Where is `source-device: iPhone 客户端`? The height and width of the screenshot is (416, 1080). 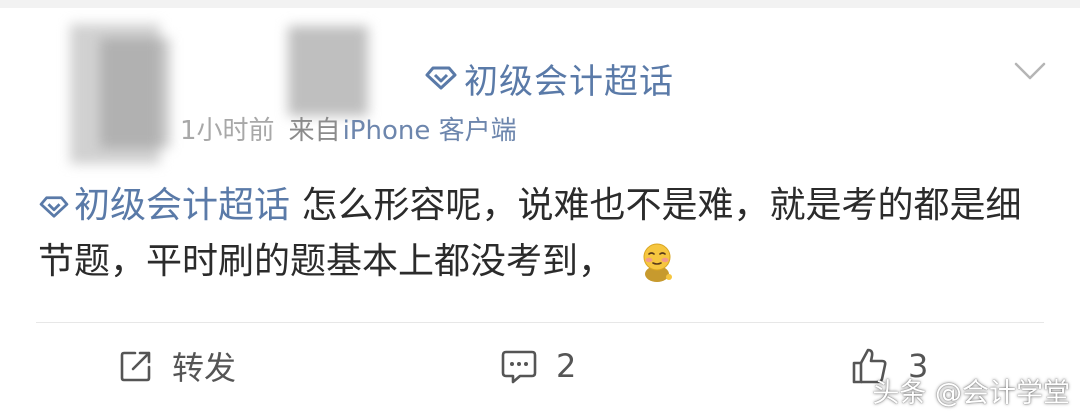
source-device: iPhone 客户端 is located at coordinates (429, 130).